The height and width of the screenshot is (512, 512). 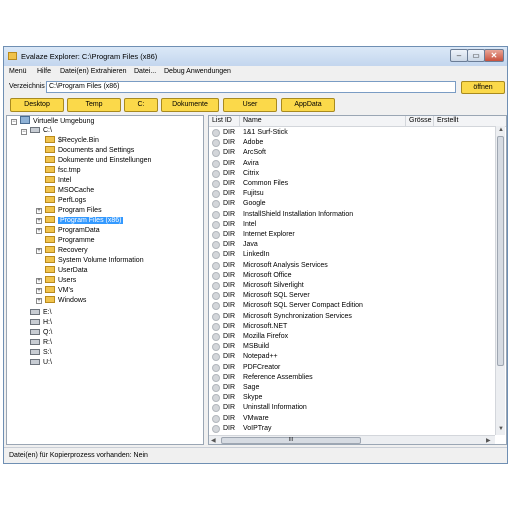 What do you see at coordinates (190, 105) in the screenshot?
I see `dokumente-button: Dokumente` at bounding box center [190, 105].